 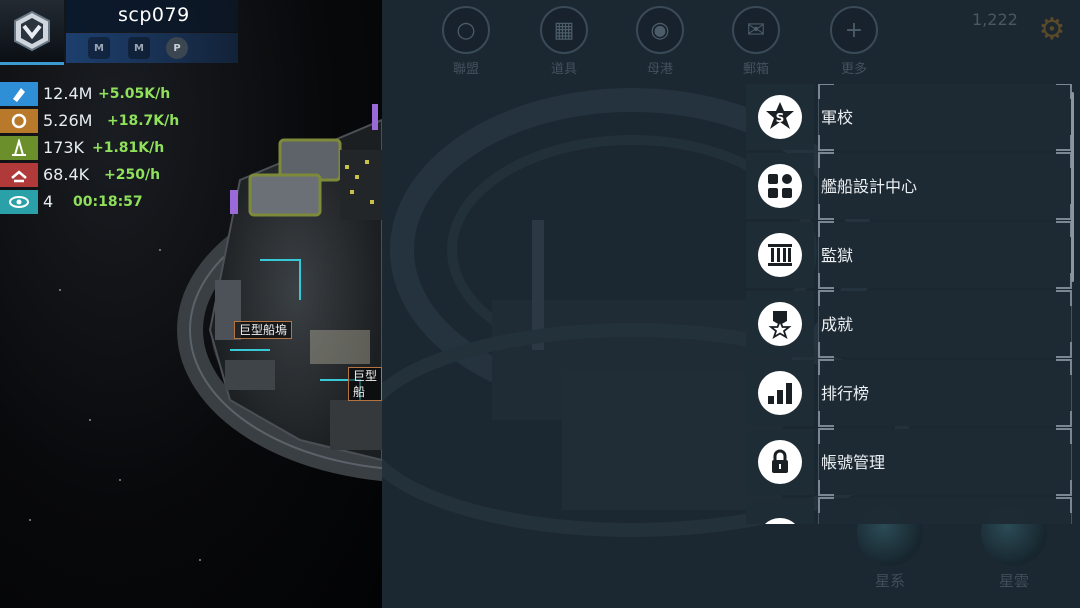 What do you see at coordinates (465, 69) in the screenshot?
I see `nav-alliance-label: 聯盟` at bounding box center [465, 69].